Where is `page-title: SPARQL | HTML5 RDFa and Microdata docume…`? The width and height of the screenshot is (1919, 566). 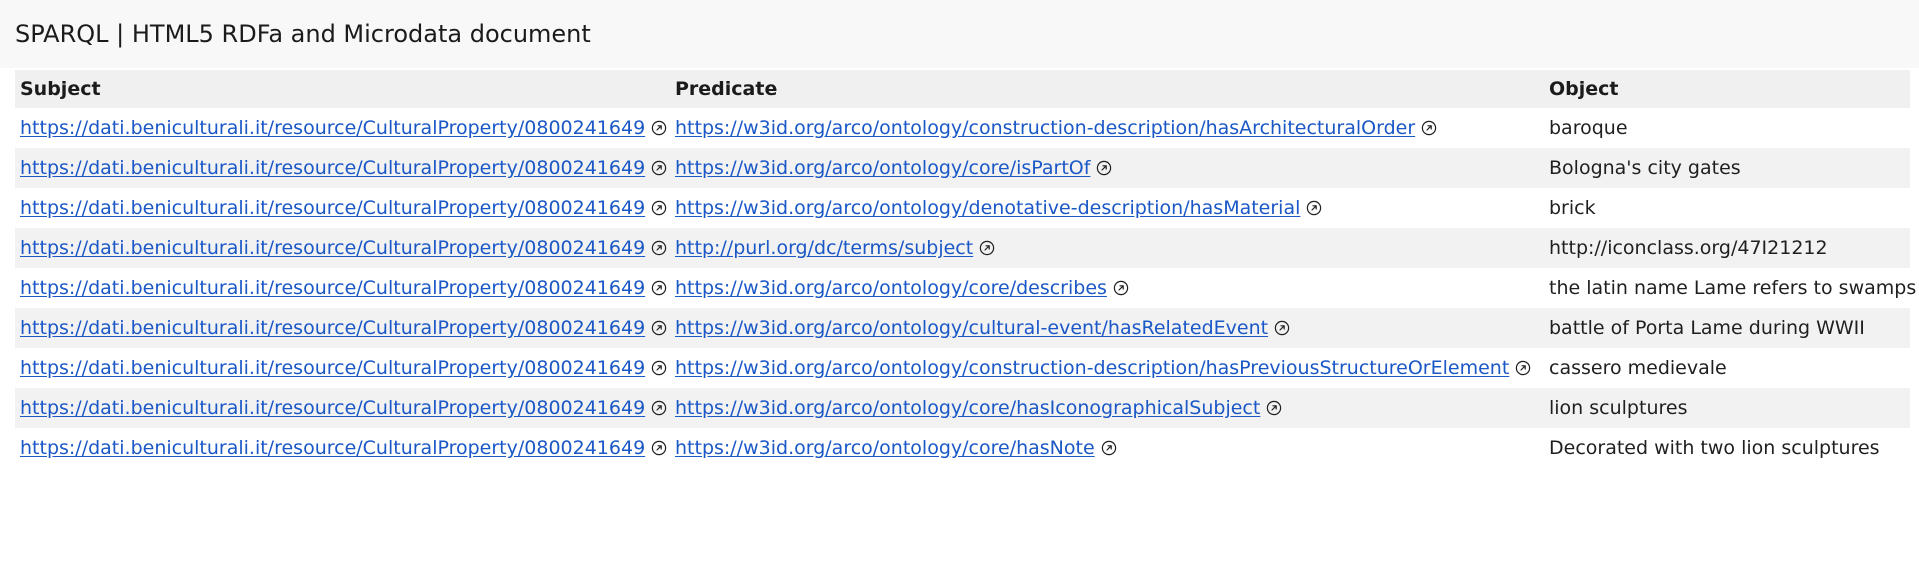
page-title: SPARQL | HTML5 RDFa and Microdata docume… is located at coordinates (303, 34).